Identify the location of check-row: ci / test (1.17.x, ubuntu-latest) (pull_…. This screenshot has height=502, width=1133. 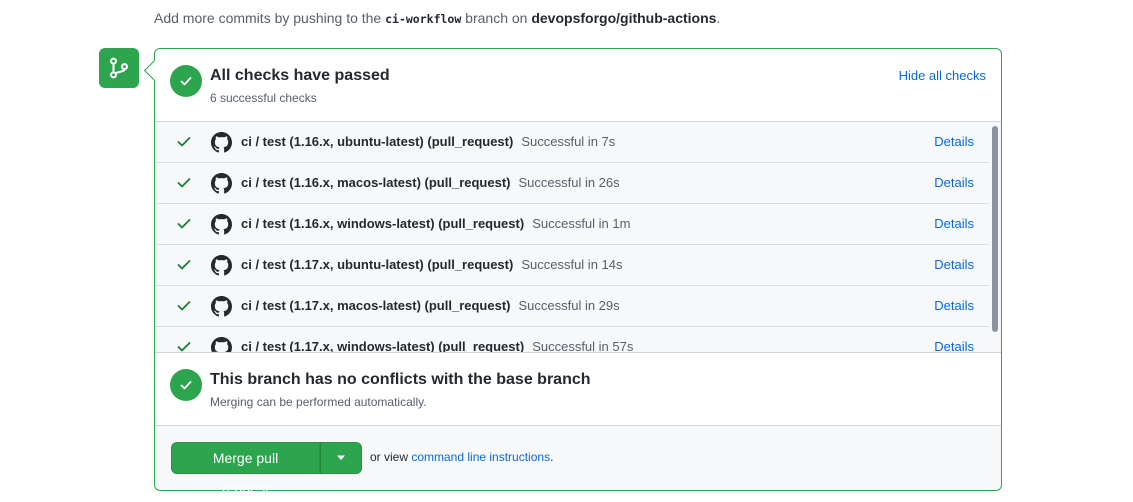
(572, 265).